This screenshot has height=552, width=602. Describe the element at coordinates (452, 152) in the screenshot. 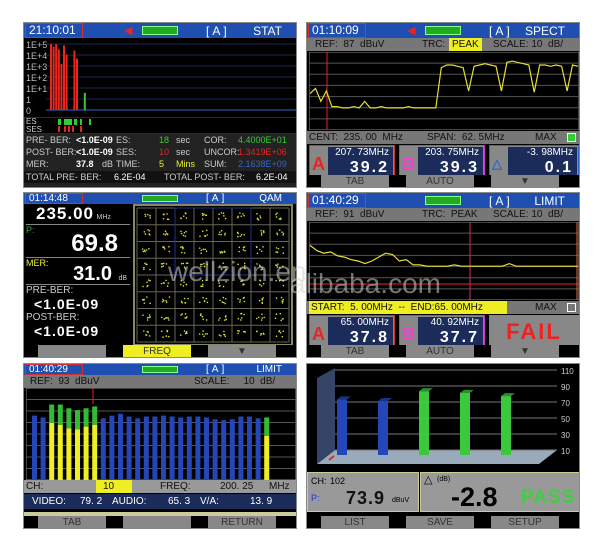

I see `marker-b-freq: 203. 75MHz` at that location.